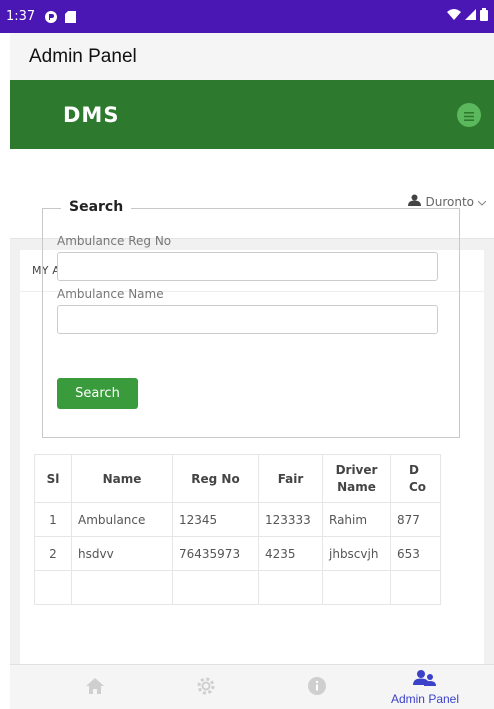 This screenshot has width=494, height=709. Describe the element at coordinates (122, 553) in the screenshot. I see `cell-name: hsdvv` at that location.